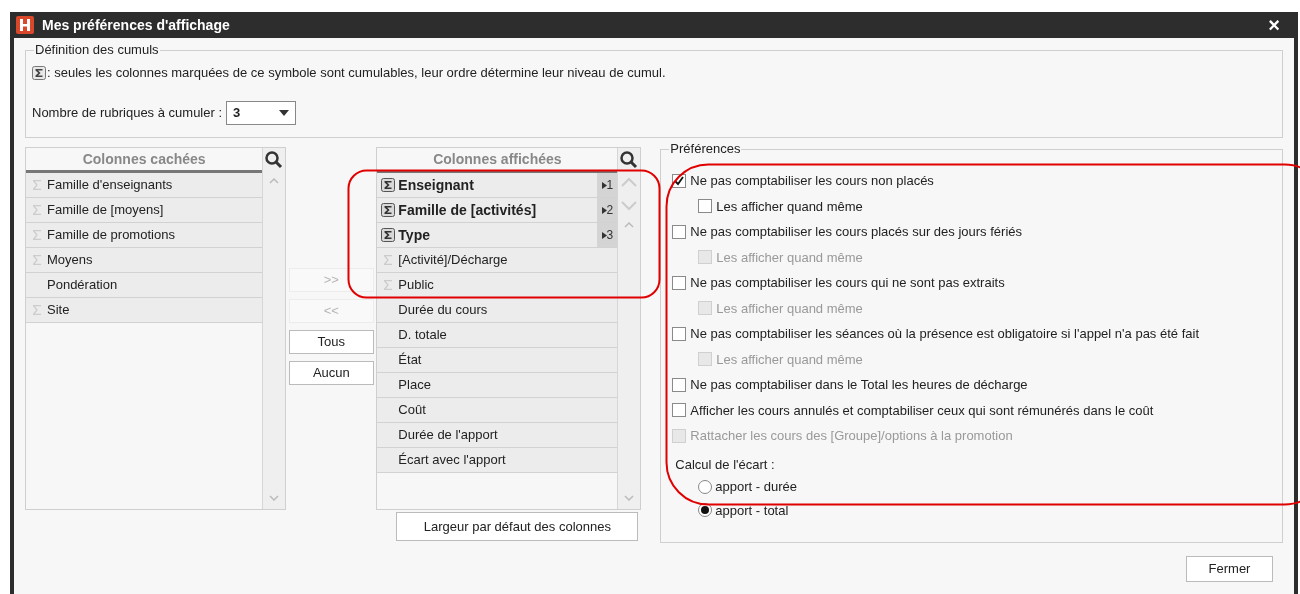 The width and height of the screenshot is (1300, 594). Describe the element at coordinates (725, 464) in the screenshot. I see `deviation-label: Calcul de l'écart :` at that location.